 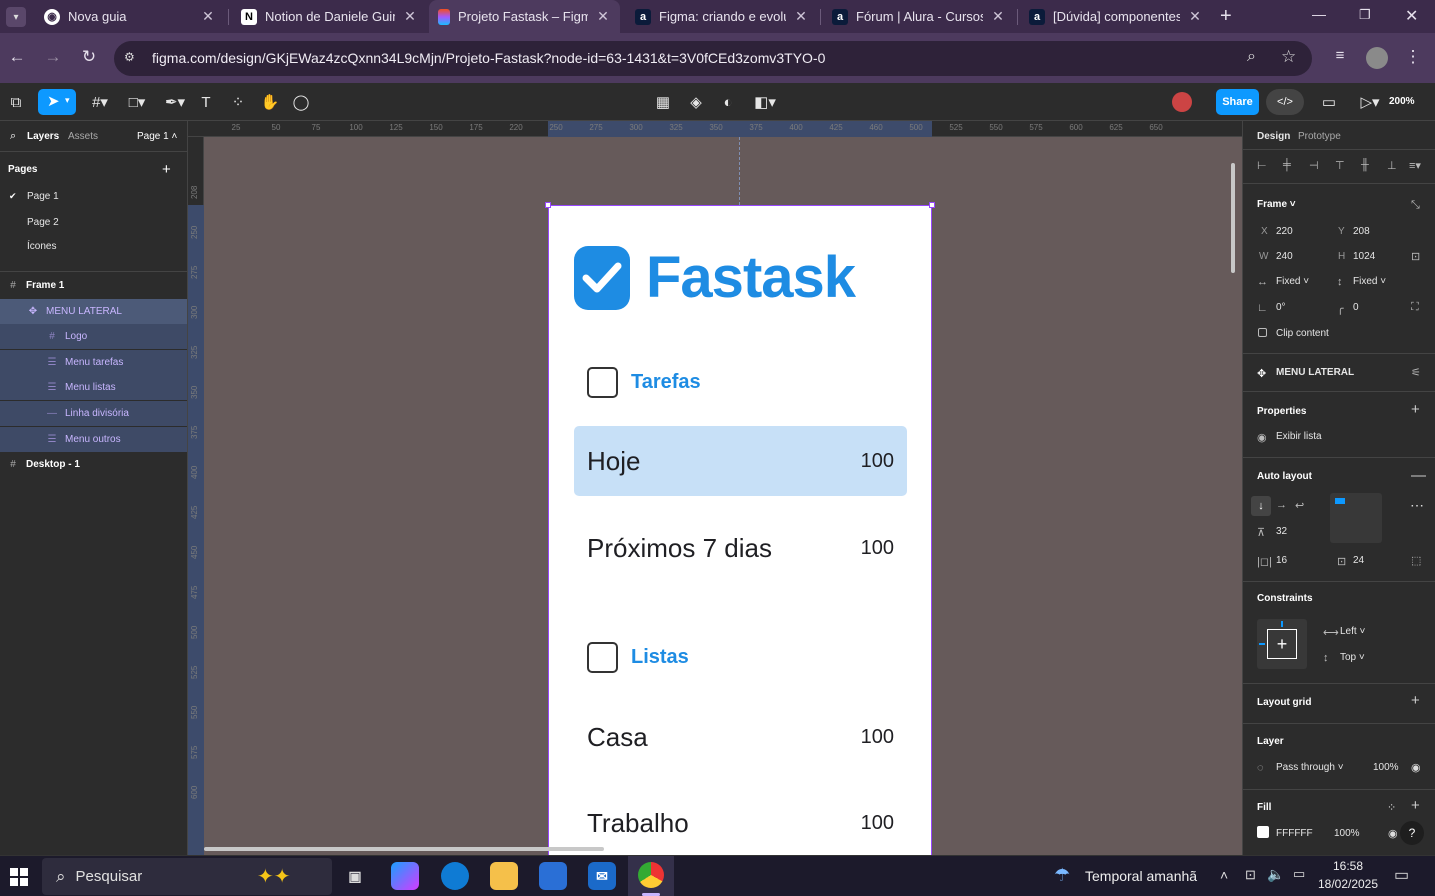 What do you see at coordinates (83, 136) in the screenshot?
I see `tab-assets: Assets` at bounding box center [83, 136].